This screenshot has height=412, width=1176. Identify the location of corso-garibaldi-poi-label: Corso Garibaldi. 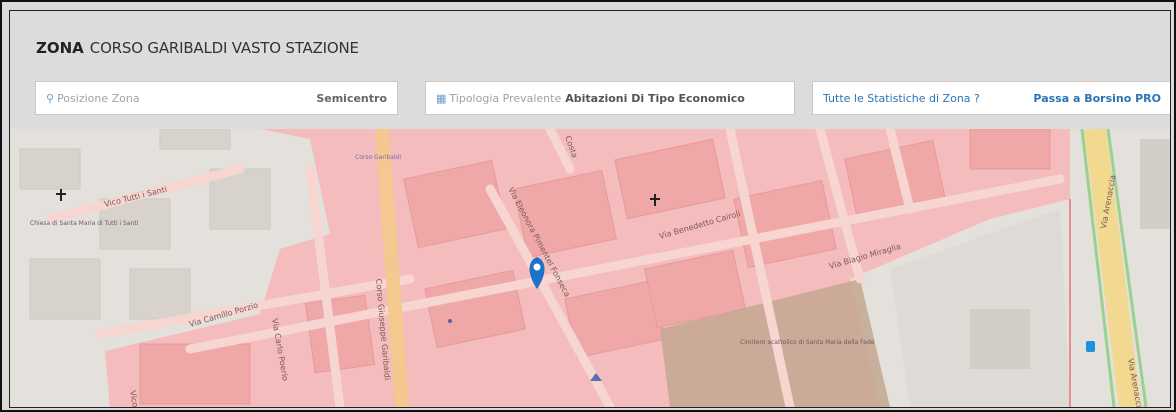
(378, 157).